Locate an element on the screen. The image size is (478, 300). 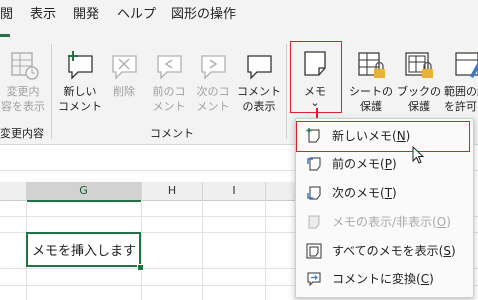
next-comment-button: 次のコ メント is located at coordinates (213, 82).